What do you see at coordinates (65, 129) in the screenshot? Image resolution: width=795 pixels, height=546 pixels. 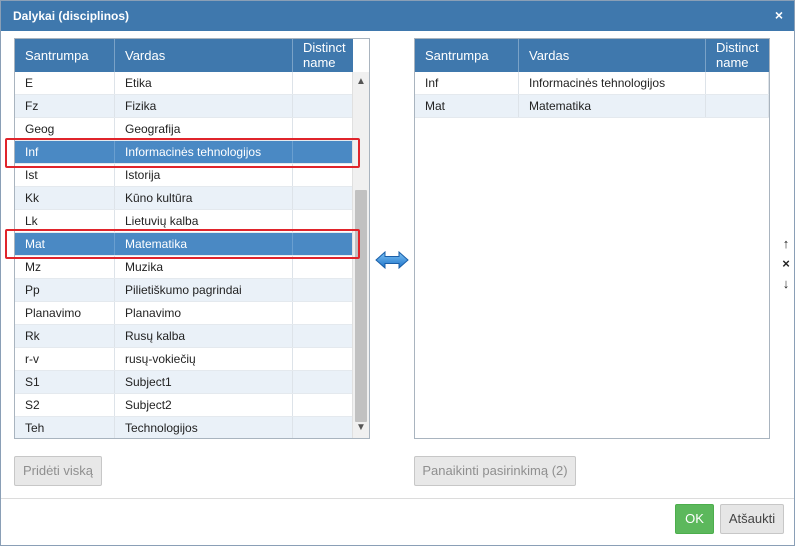 I see `cell-abbreviation: Geog` at bounding box center [65, 129].